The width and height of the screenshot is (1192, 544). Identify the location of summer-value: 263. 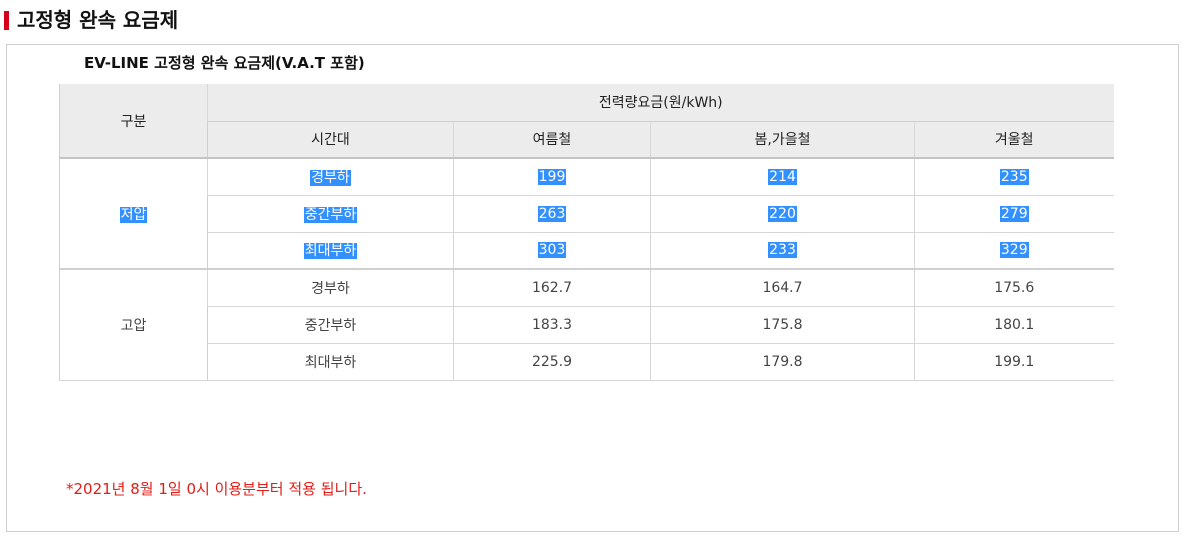
(552, 213).